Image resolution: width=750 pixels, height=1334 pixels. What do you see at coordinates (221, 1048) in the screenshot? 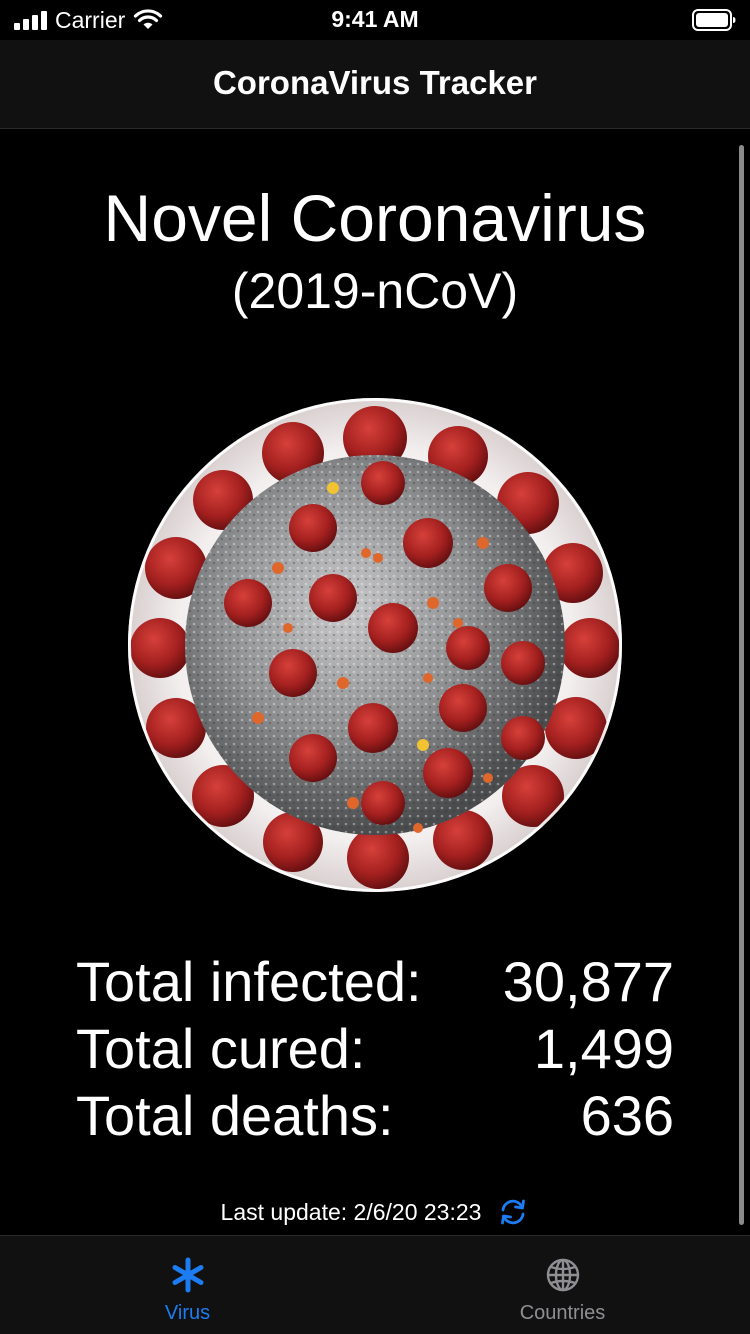
I see `stat-label: Total cured:` at bounding box center [221, 1048].